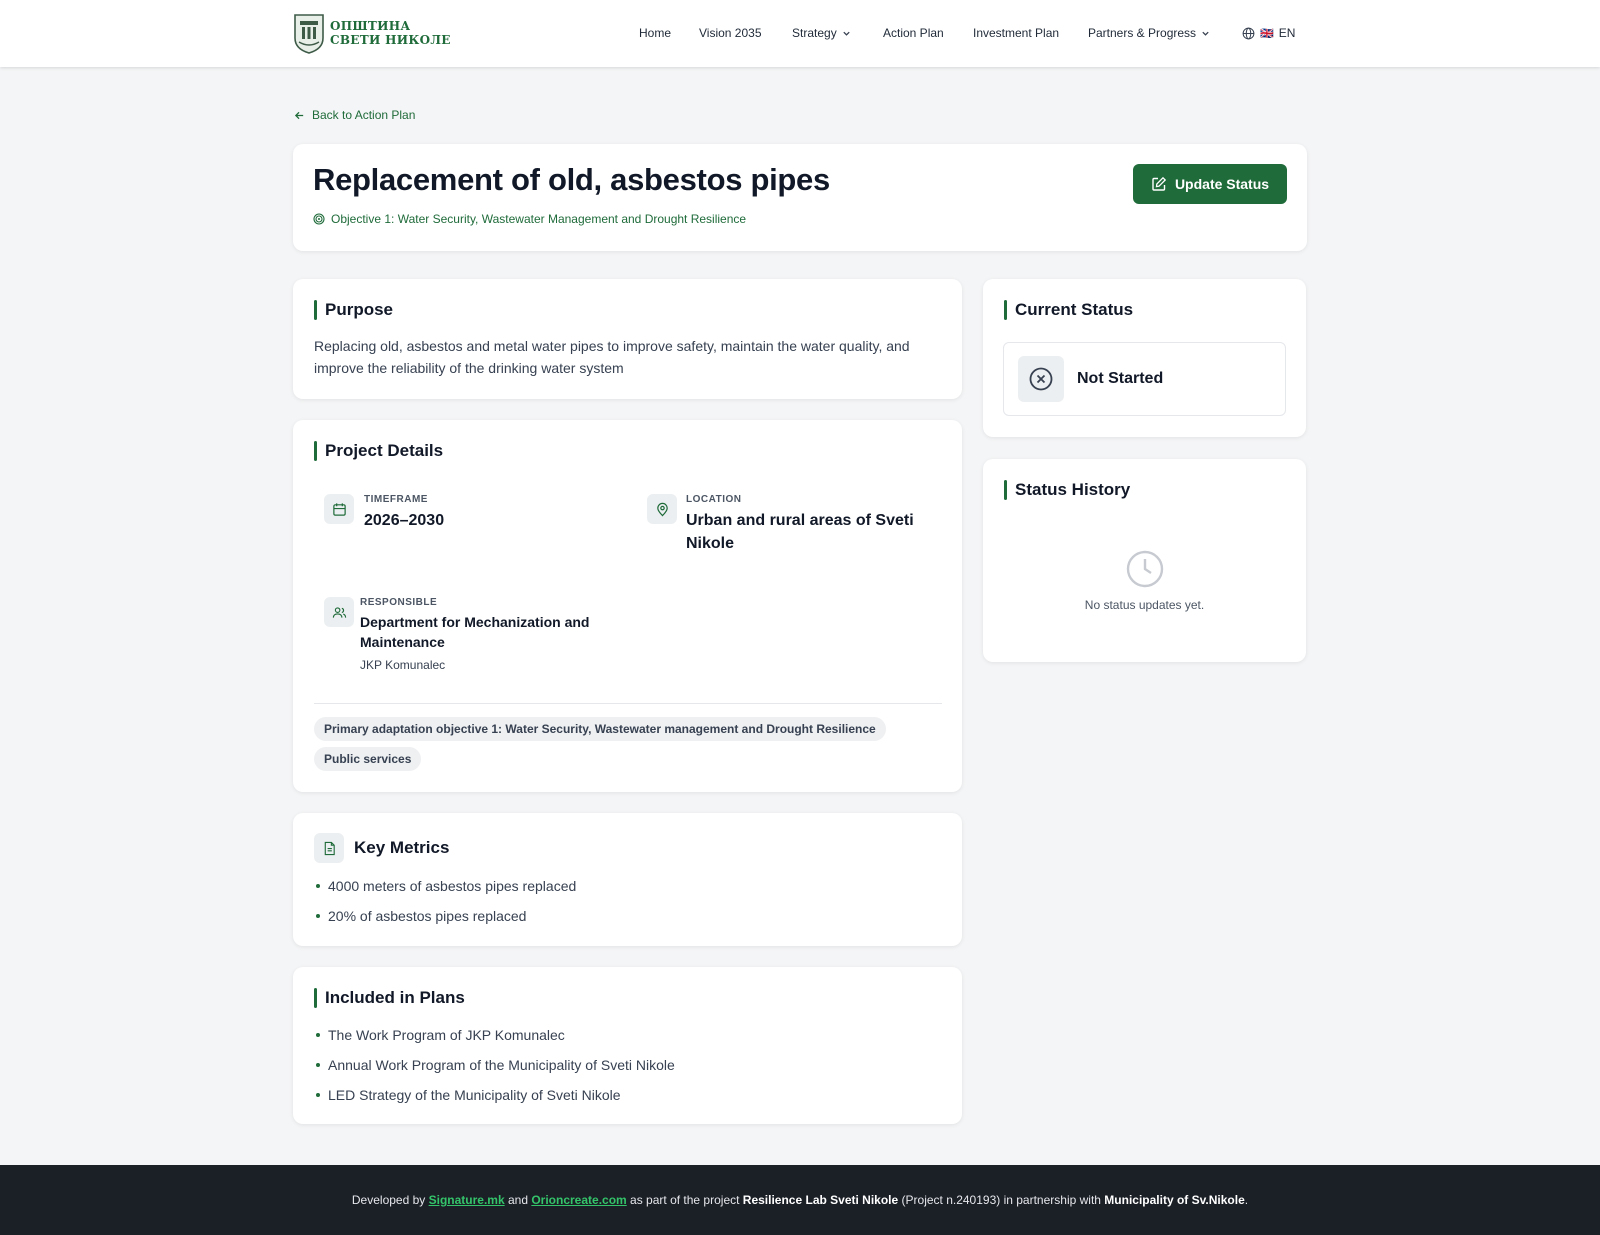  What do you see at coordinates (359, 309) in the screenshot?
I see `purpose-heading-label: Purpose` at bounding box center [359, 309].